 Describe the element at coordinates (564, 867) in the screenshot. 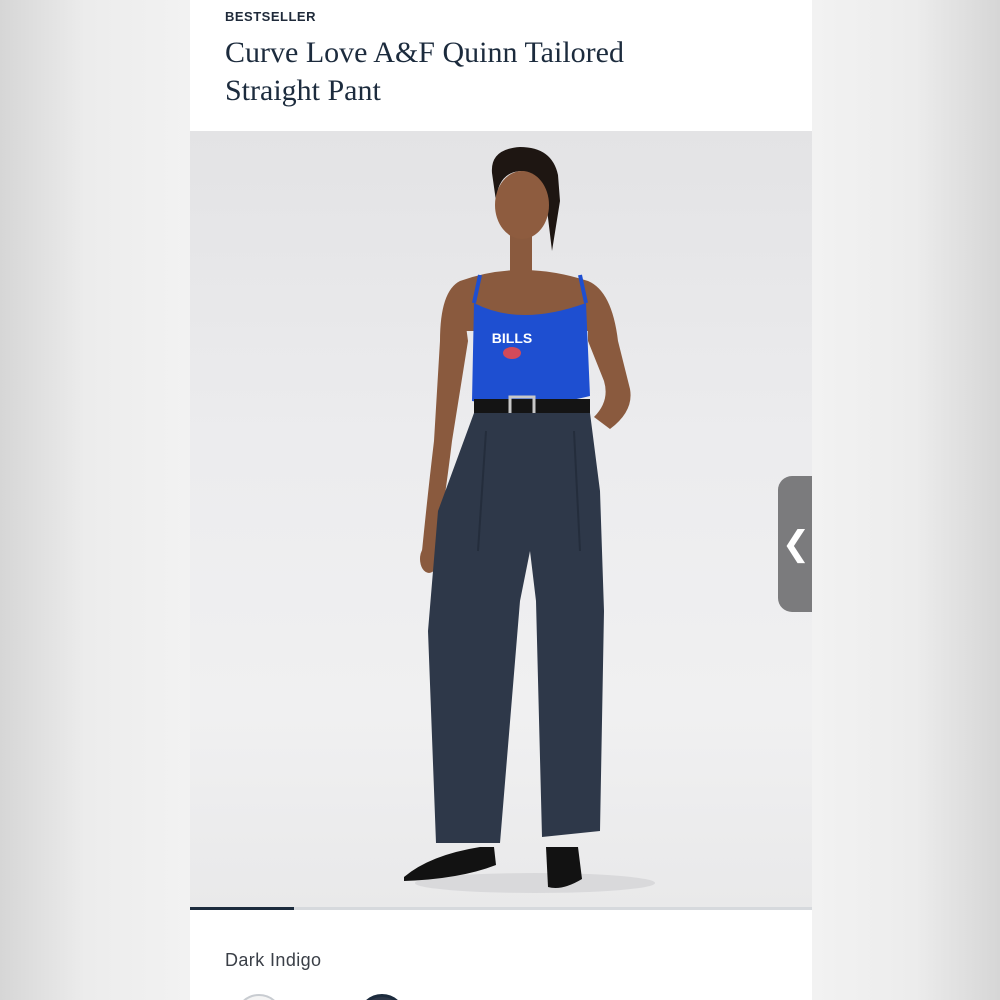

I see `right-shoe` at that location.